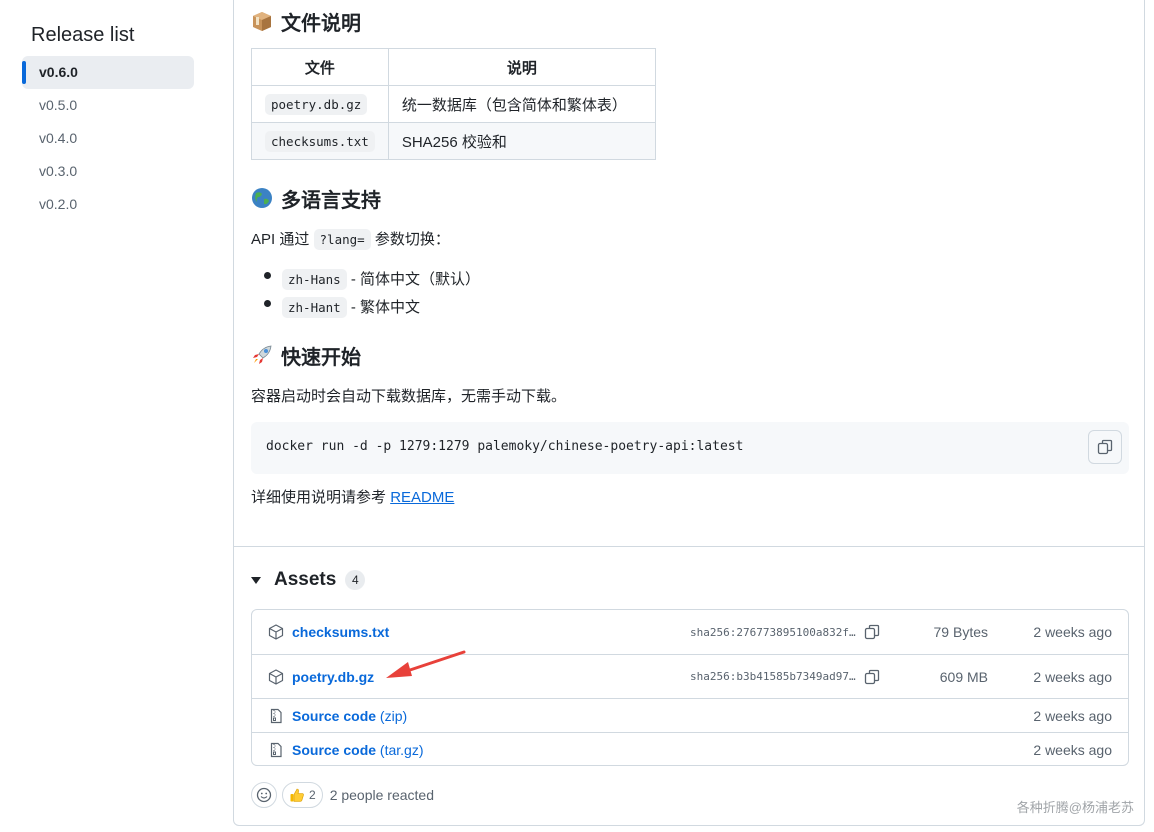 This screenshot has width=1154, height=832. I want to click on list-item: zh-Hant - 繁体中文, so click(351, 307).